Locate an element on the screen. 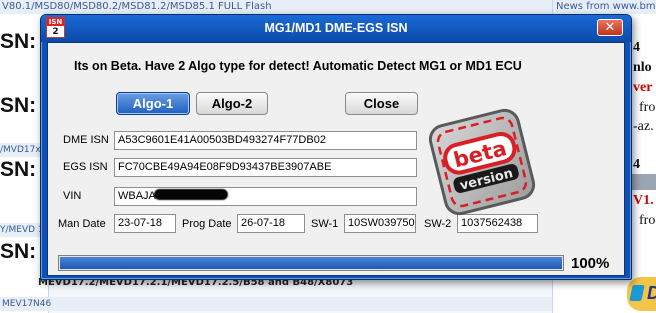 This screenshot has height=313, width=656. progress-bar is located at coordinates (311, 263).